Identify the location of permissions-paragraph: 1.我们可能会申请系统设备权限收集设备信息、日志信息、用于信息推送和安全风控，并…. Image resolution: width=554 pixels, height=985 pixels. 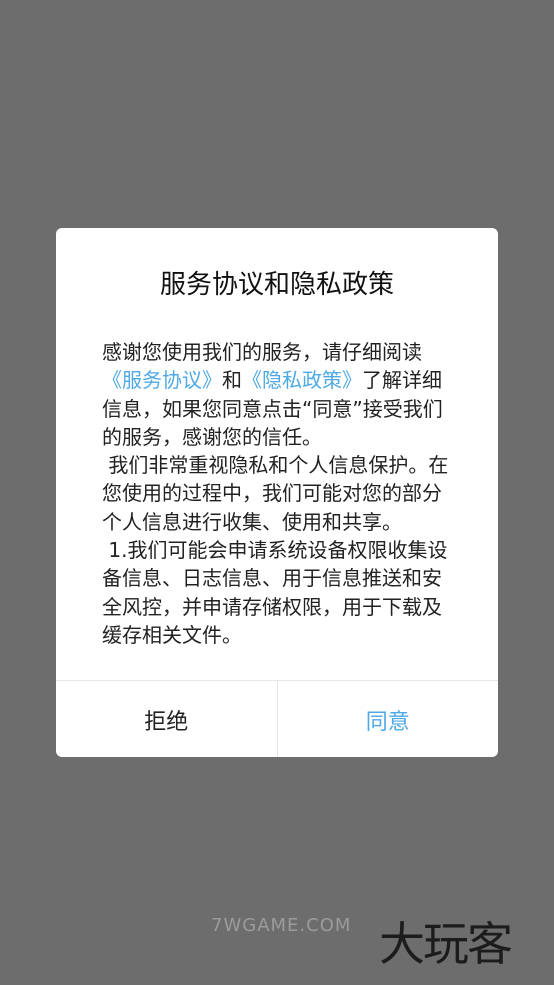
(275, 592).